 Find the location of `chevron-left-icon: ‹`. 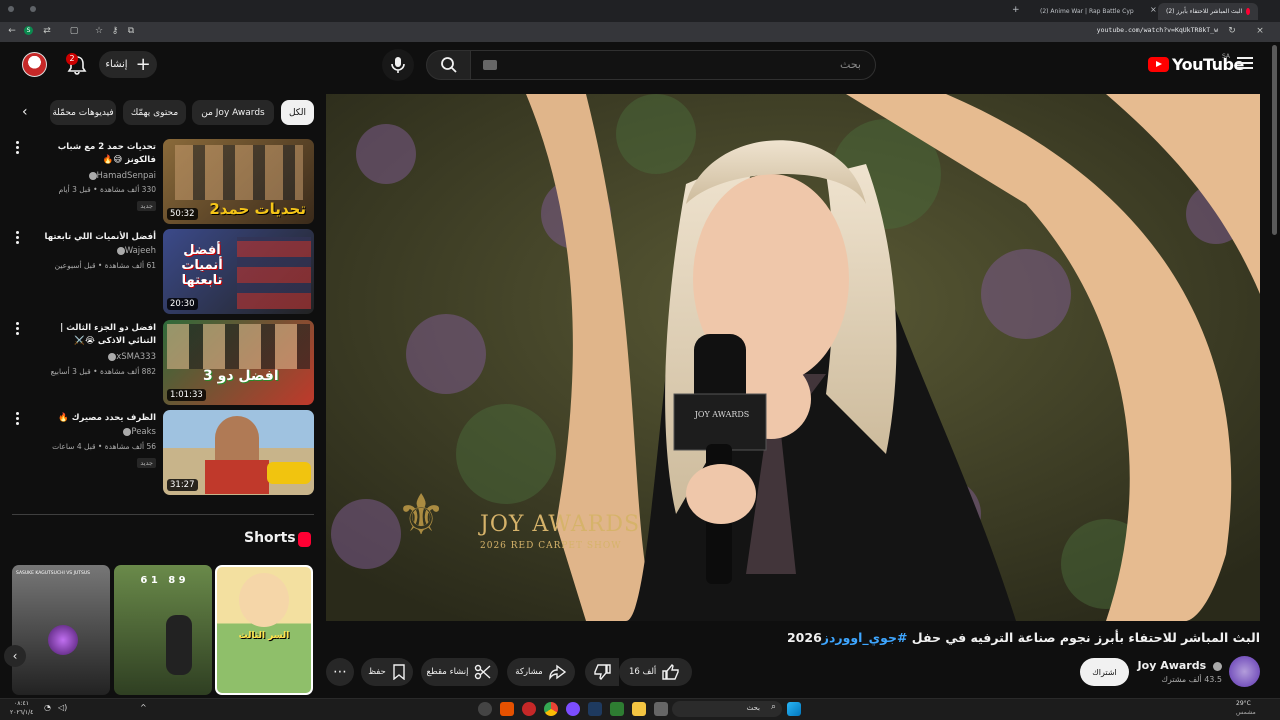

chevron-left-icon: ‹ is located at coordinates (25, 112).